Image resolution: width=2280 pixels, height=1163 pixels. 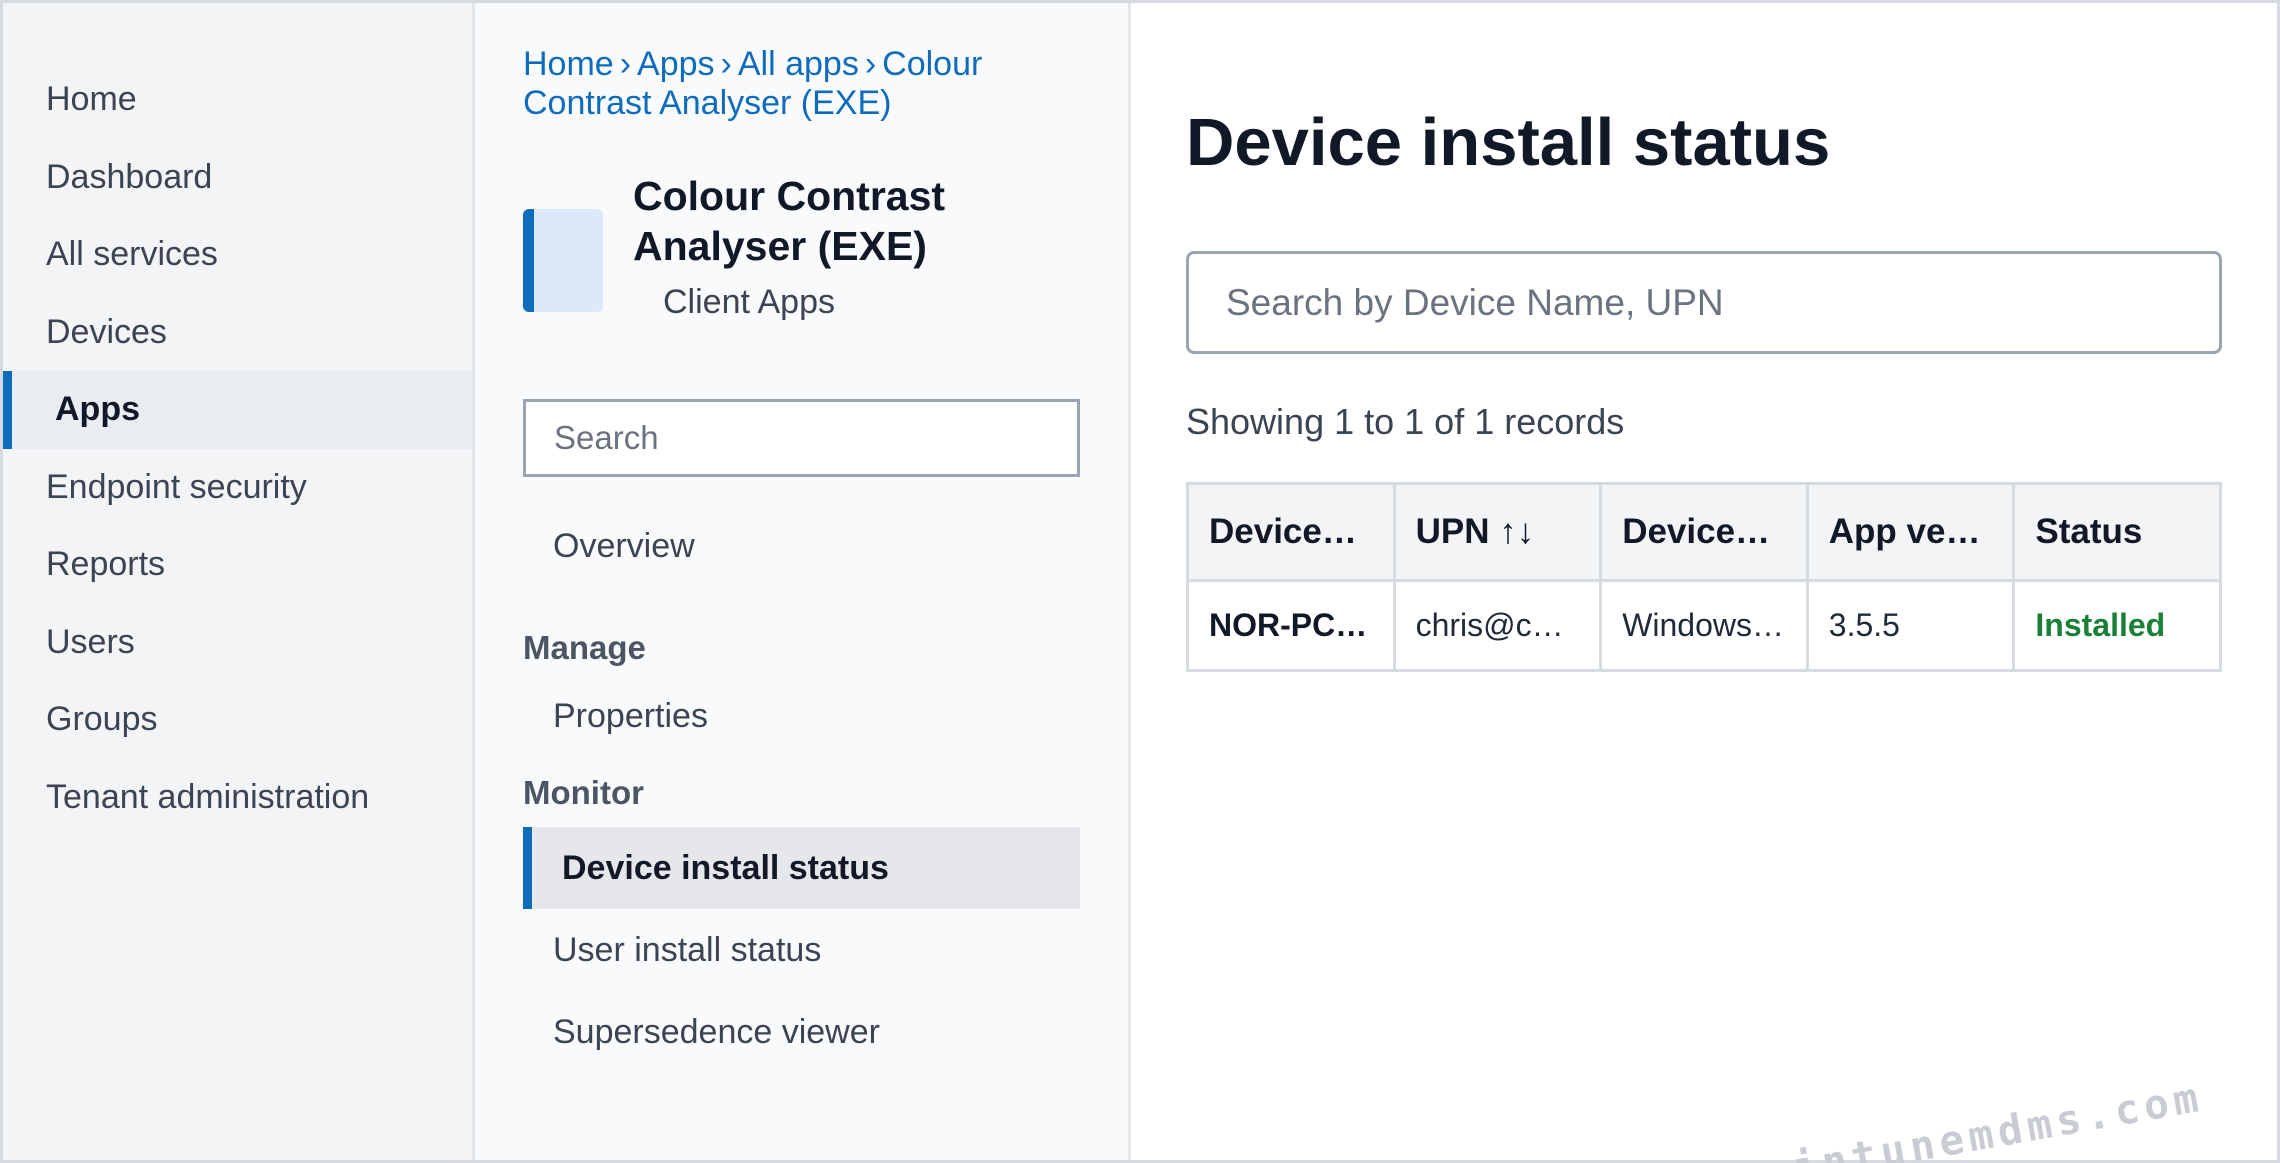 What do you see at coordinates (237, 488) in the screenshot?
I see `nav-item-endpoint-security: Endpoint security` at bounding box center [237, 488].